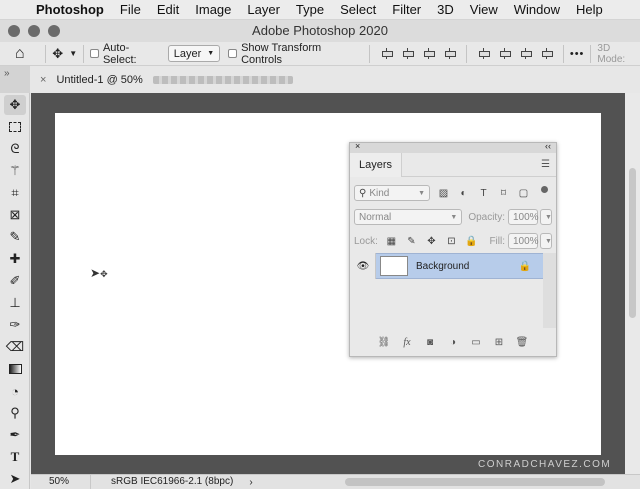 The width and height of the screenshot is (640, 489). Describe the element at coordinates (15, 413) in the screenshot. I see `dodge-tool-icon: ⚲` at that location.